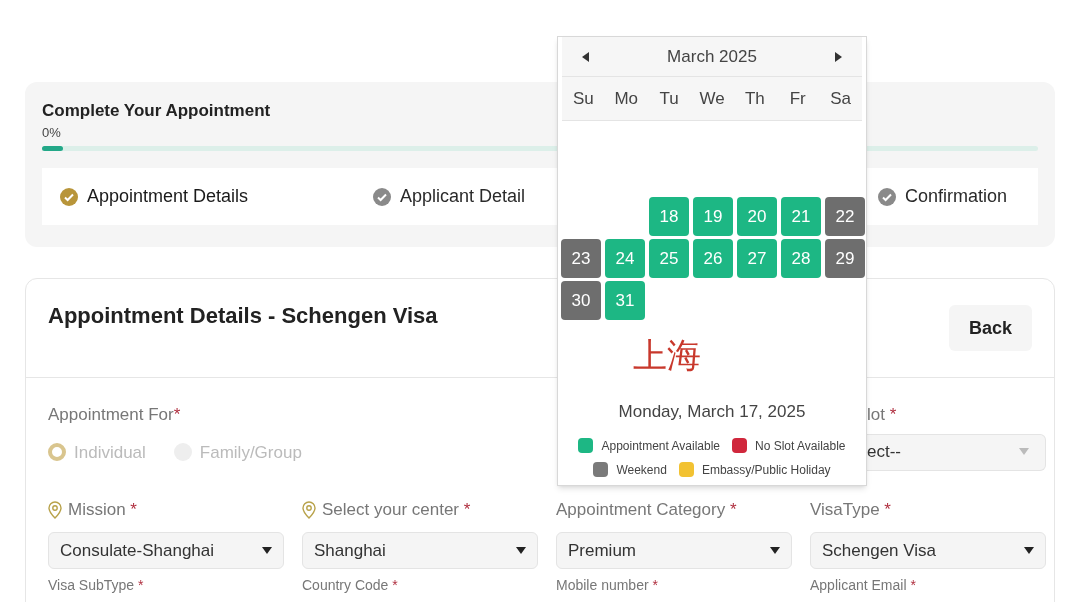 The width and height of the screenshot is (1080, 602). Describe the element at coordinates (800, 446) in the screenshot. I see `legend-label: No Slot Available` at that location.